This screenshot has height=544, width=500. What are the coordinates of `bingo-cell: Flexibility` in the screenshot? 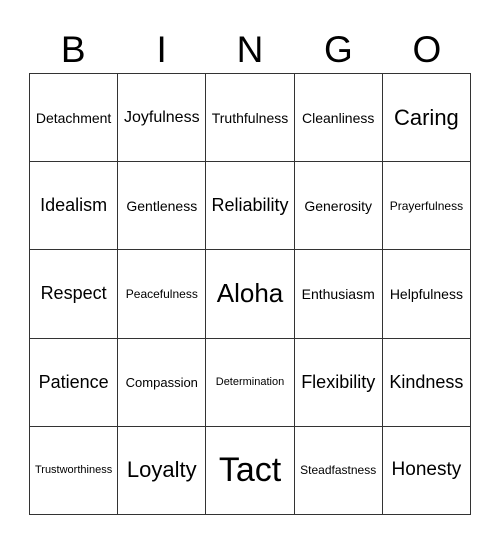 It's located at (338, 382).